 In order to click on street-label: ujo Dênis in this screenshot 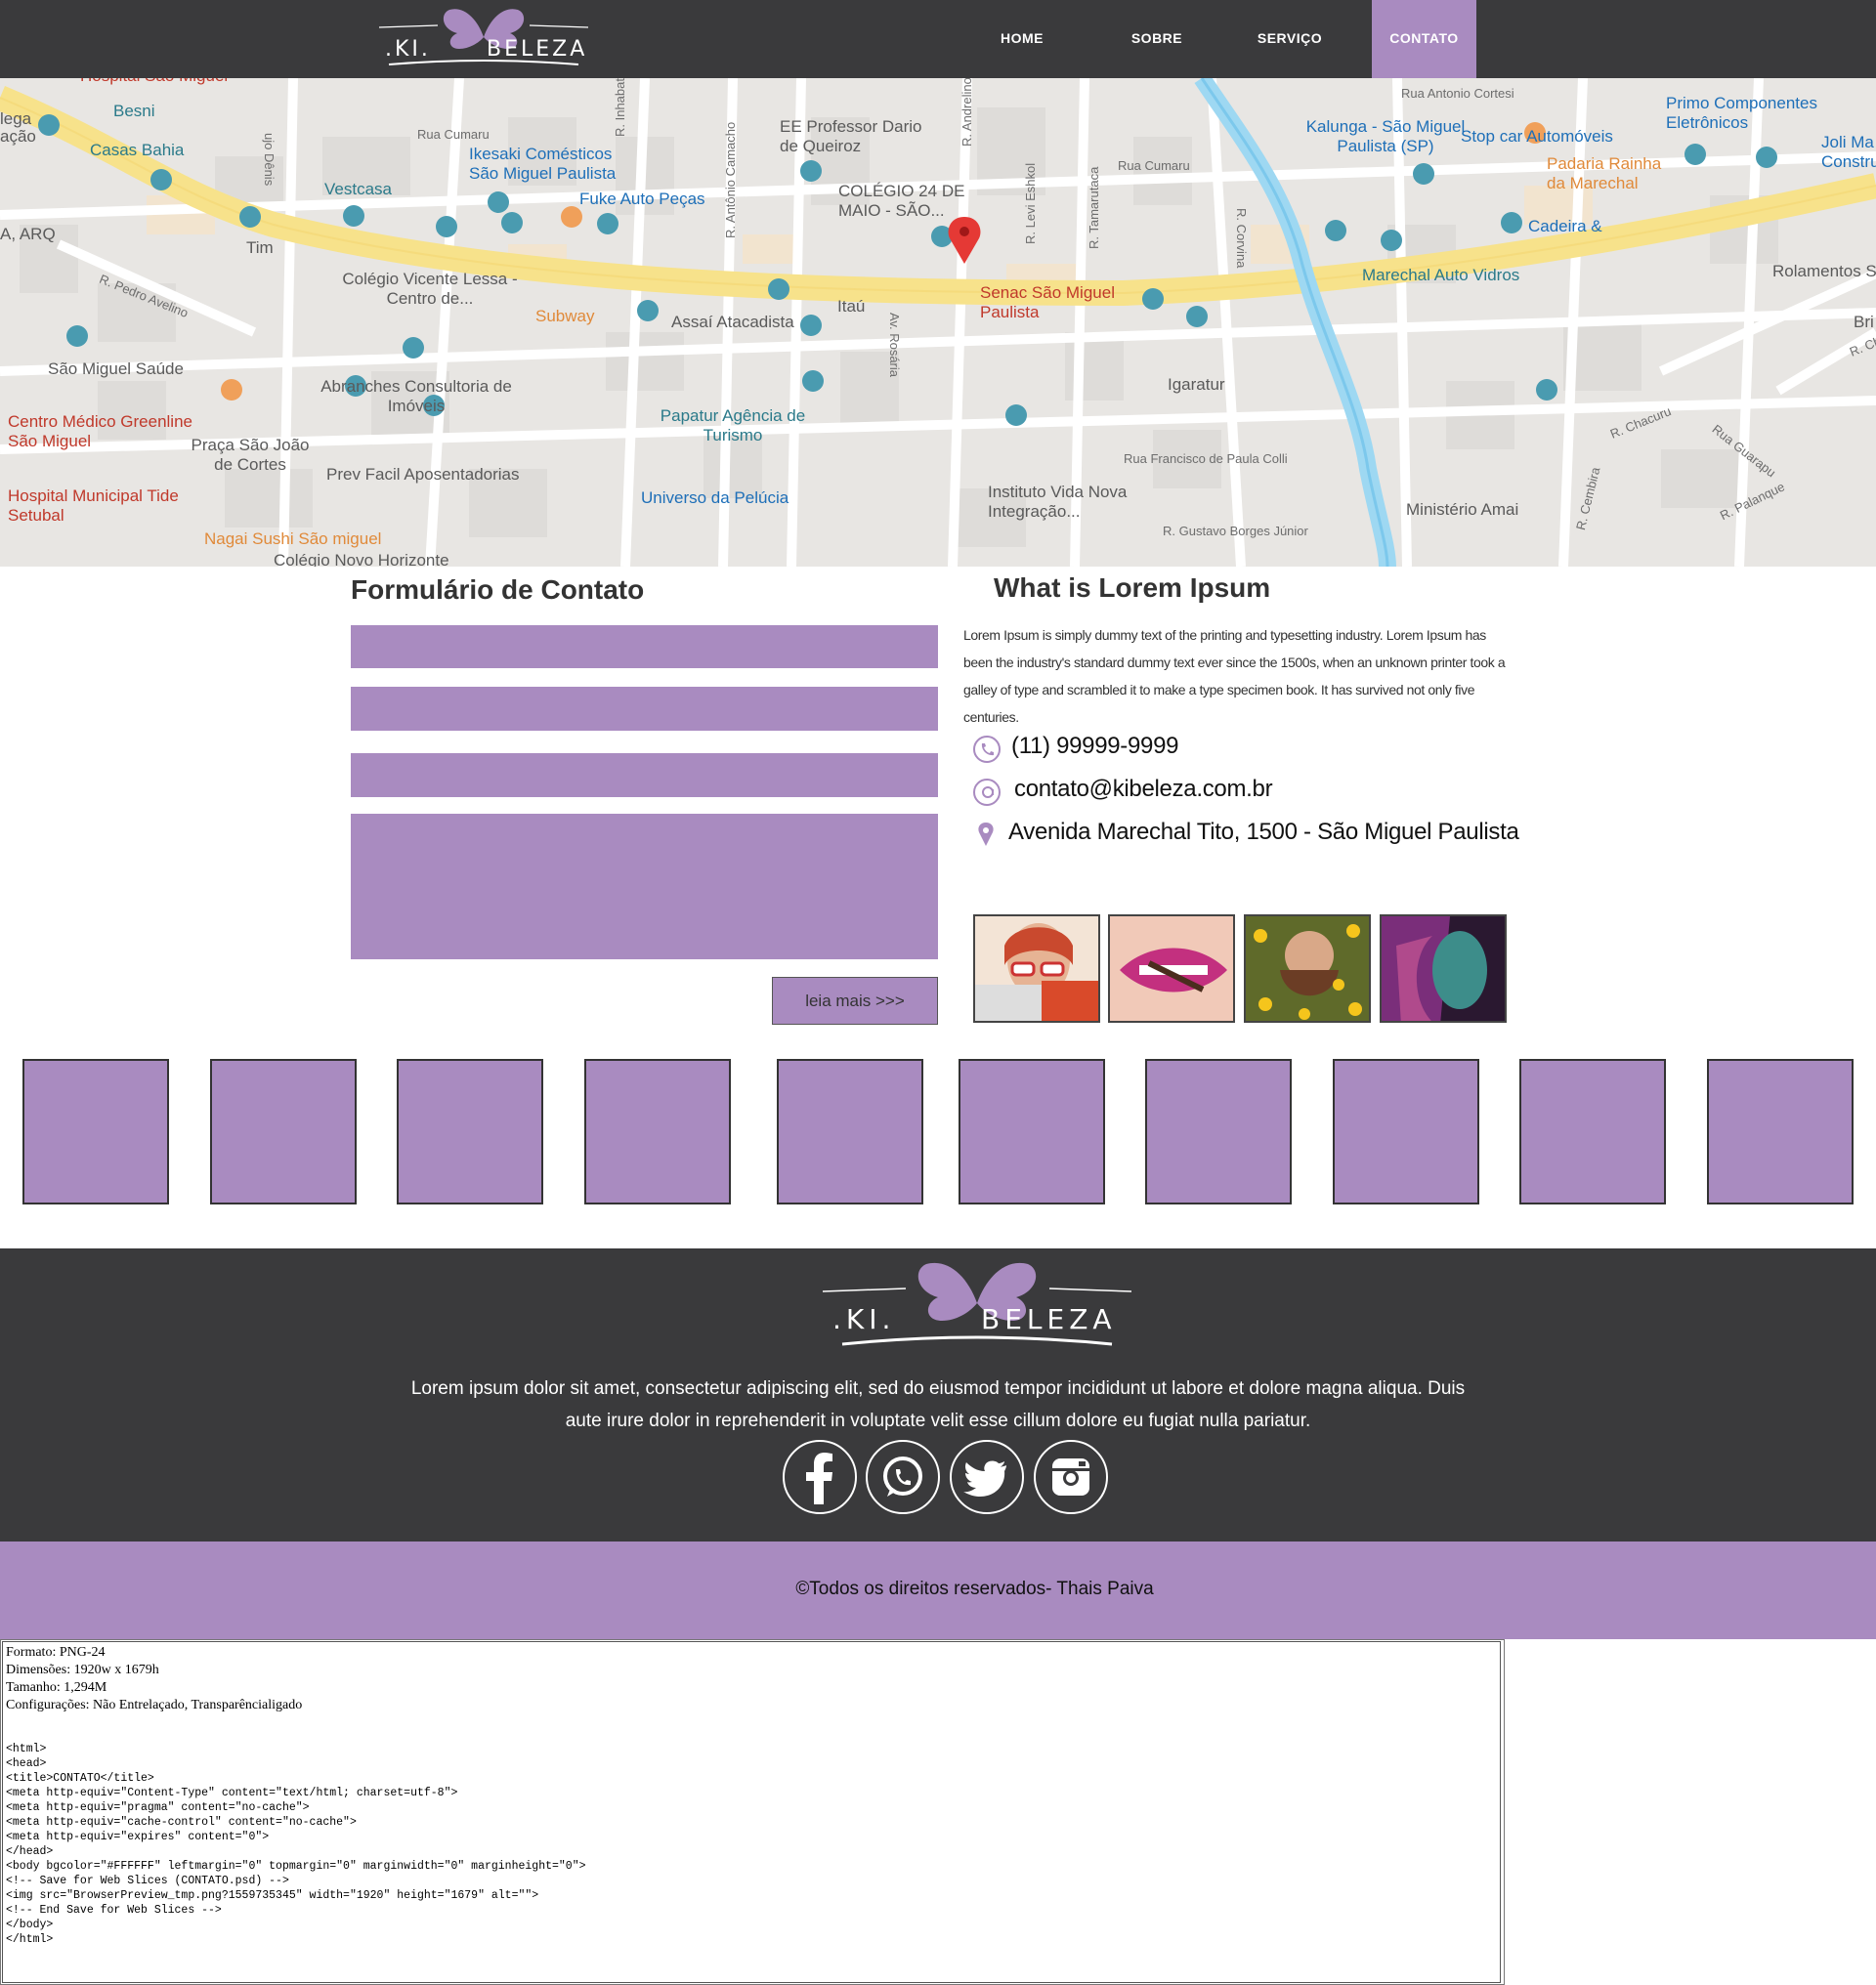, I will do `click(269, 160)`.